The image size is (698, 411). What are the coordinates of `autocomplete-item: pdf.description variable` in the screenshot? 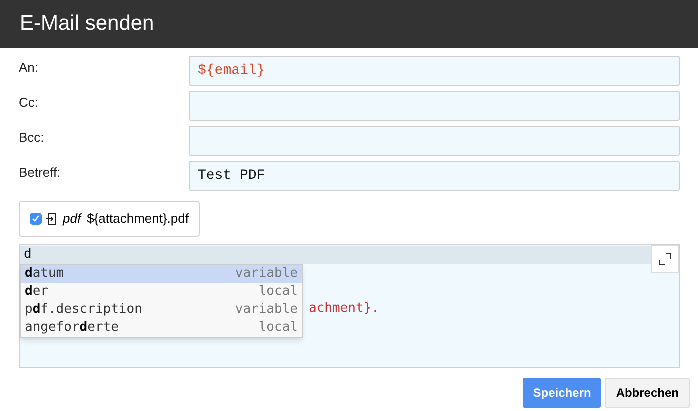 It's located at (161, 310).